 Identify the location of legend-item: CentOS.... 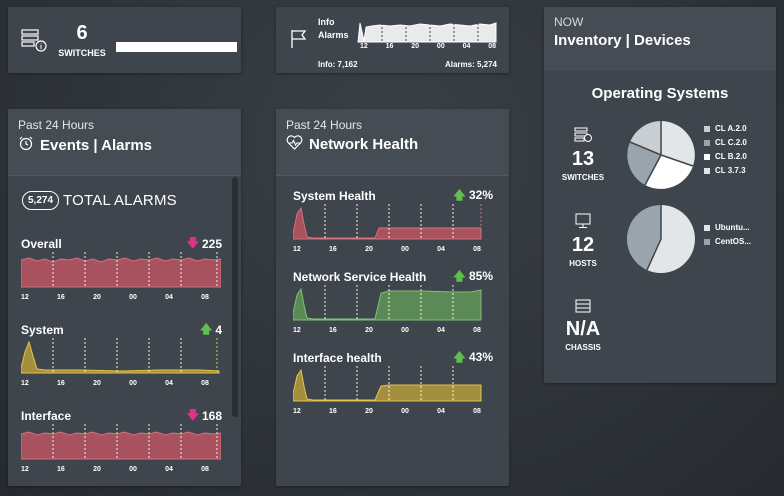
(727, 242).